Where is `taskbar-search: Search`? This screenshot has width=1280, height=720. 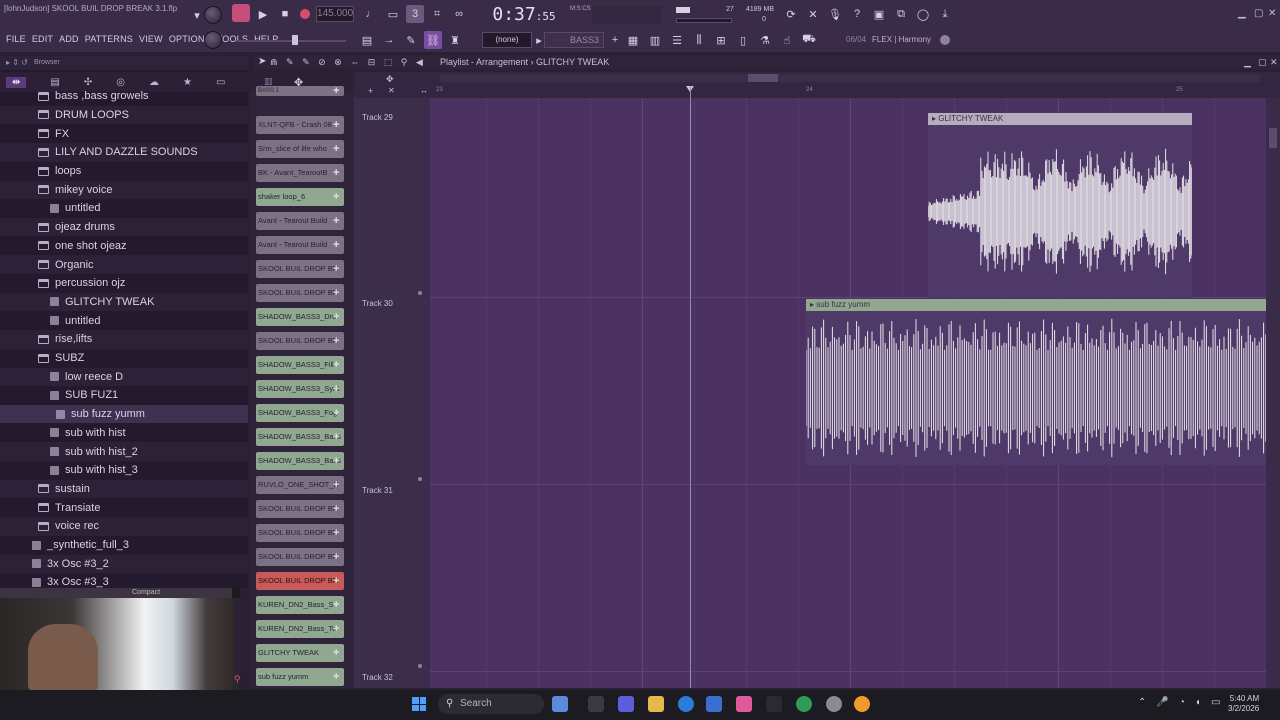
taskbar-search: Search is located at coordinates (491, 704).